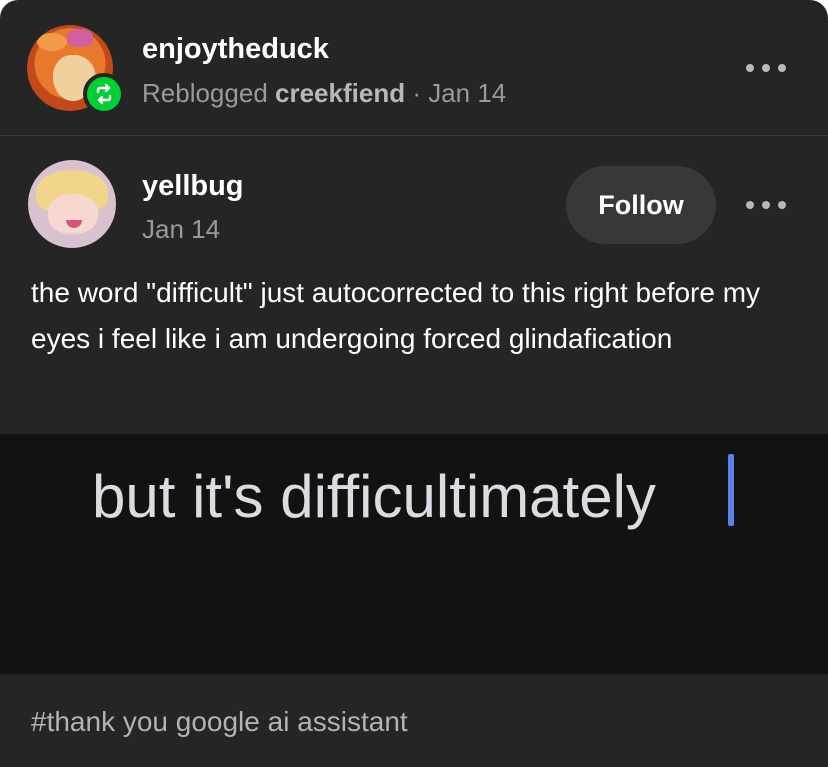 The height and width of the screenshot is (767, 828). Describe the element at coordinates (766, 68) in the screenshot. I see `more-options-icon` at that location.